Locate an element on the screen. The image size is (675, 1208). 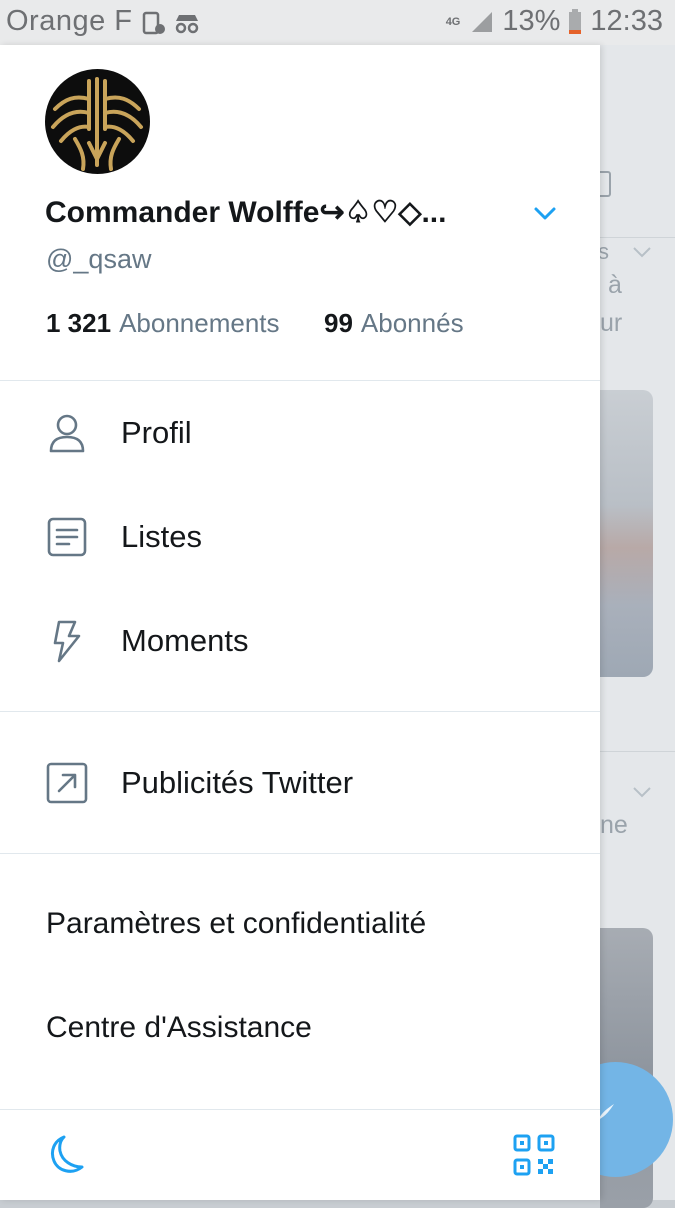
list-icon is located at coordinates (67, 537).